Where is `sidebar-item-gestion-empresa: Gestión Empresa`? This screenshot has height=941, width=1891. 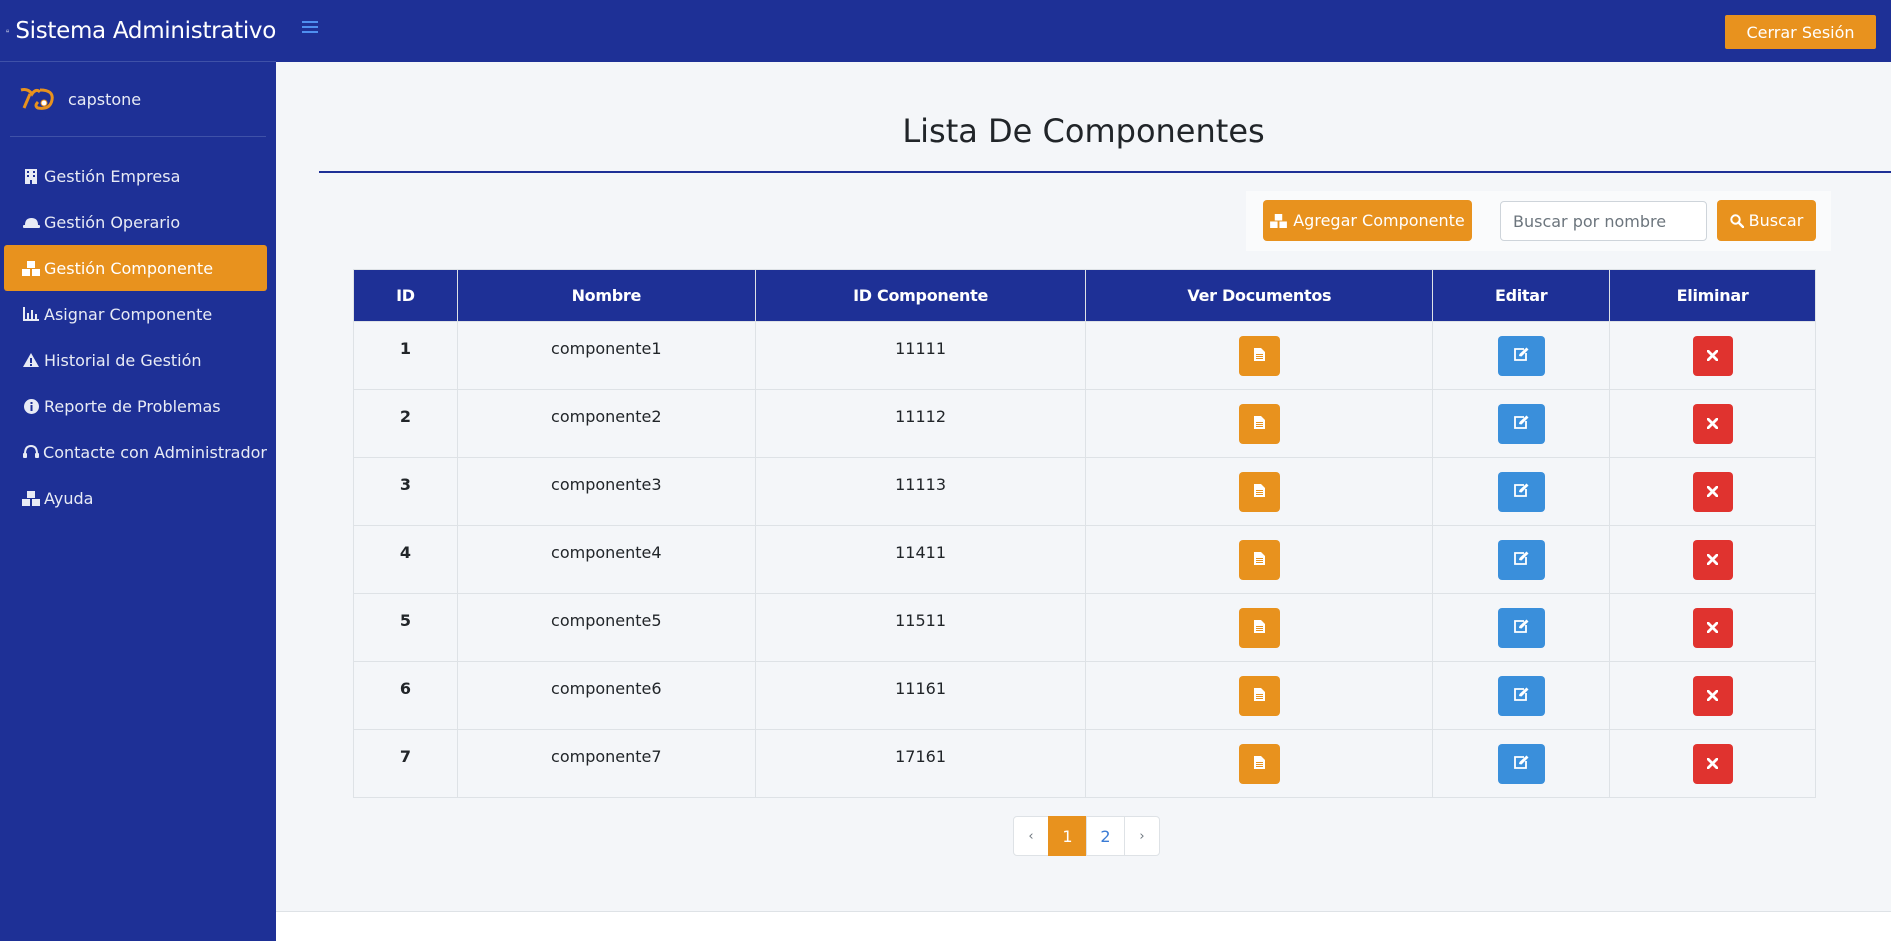
sidebar-item-gestion-empresa: Gestión Empresa is located at coordinates (135, 176).